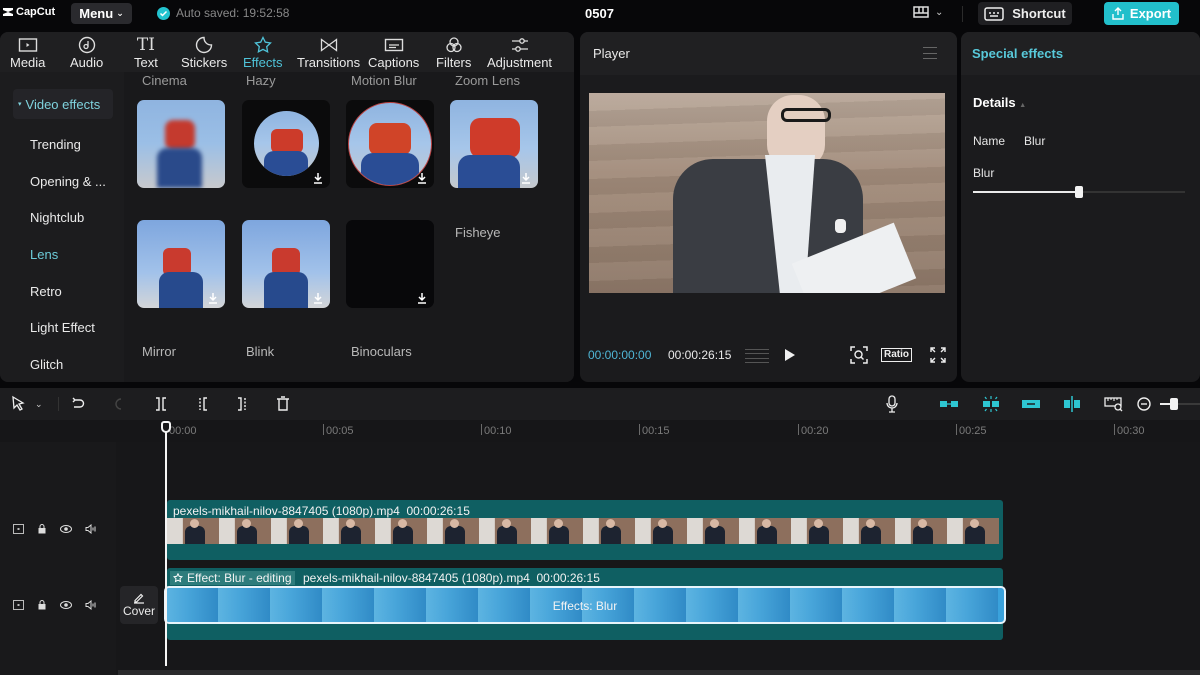  Describe the element at coordinates (263, 52) in the screenshot. I see `tab-effects: Effects` at that location.